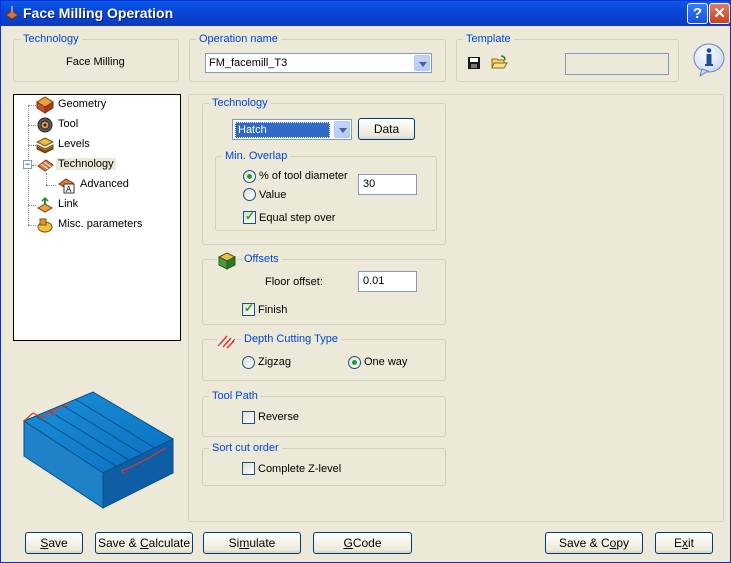 This screenshot has width=731, height=563. Describe the element at coordinates (386, 362) in the screenshot. I see `one-way-label: One way` at that location.